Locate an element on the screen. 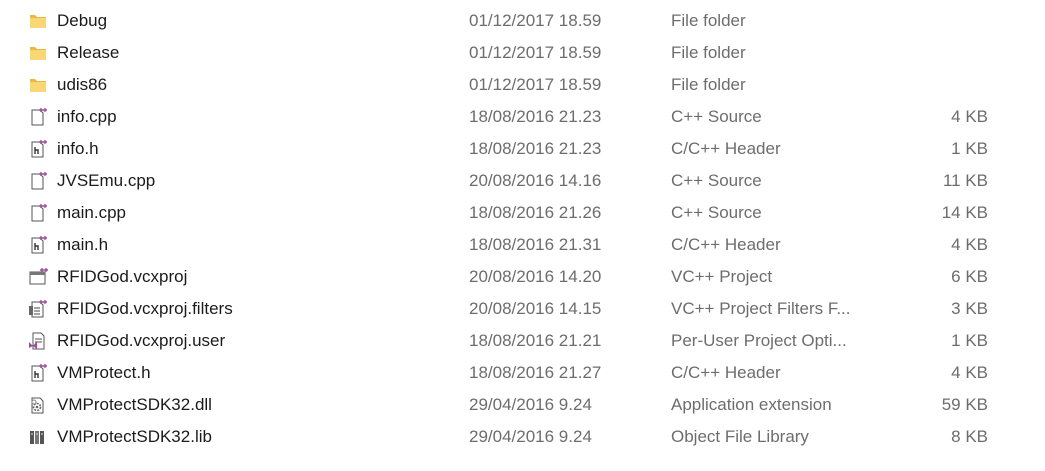 This screenshot has height=471, width=1045. file-name: RFIDGod.vcxproj.user is located at coordinates (141, 340).